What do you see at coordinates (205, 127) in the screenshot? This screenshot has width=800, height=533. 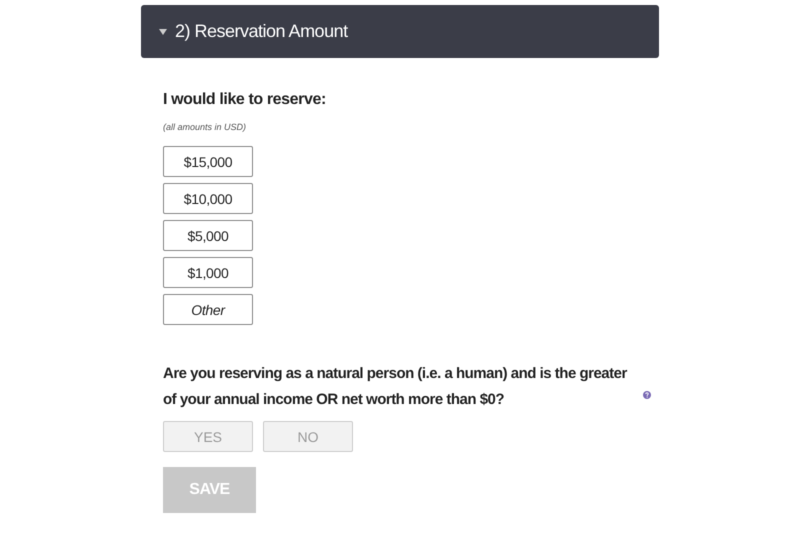 I see `amount-note: (all amounts in USD)` at bounding box center [205, 127].